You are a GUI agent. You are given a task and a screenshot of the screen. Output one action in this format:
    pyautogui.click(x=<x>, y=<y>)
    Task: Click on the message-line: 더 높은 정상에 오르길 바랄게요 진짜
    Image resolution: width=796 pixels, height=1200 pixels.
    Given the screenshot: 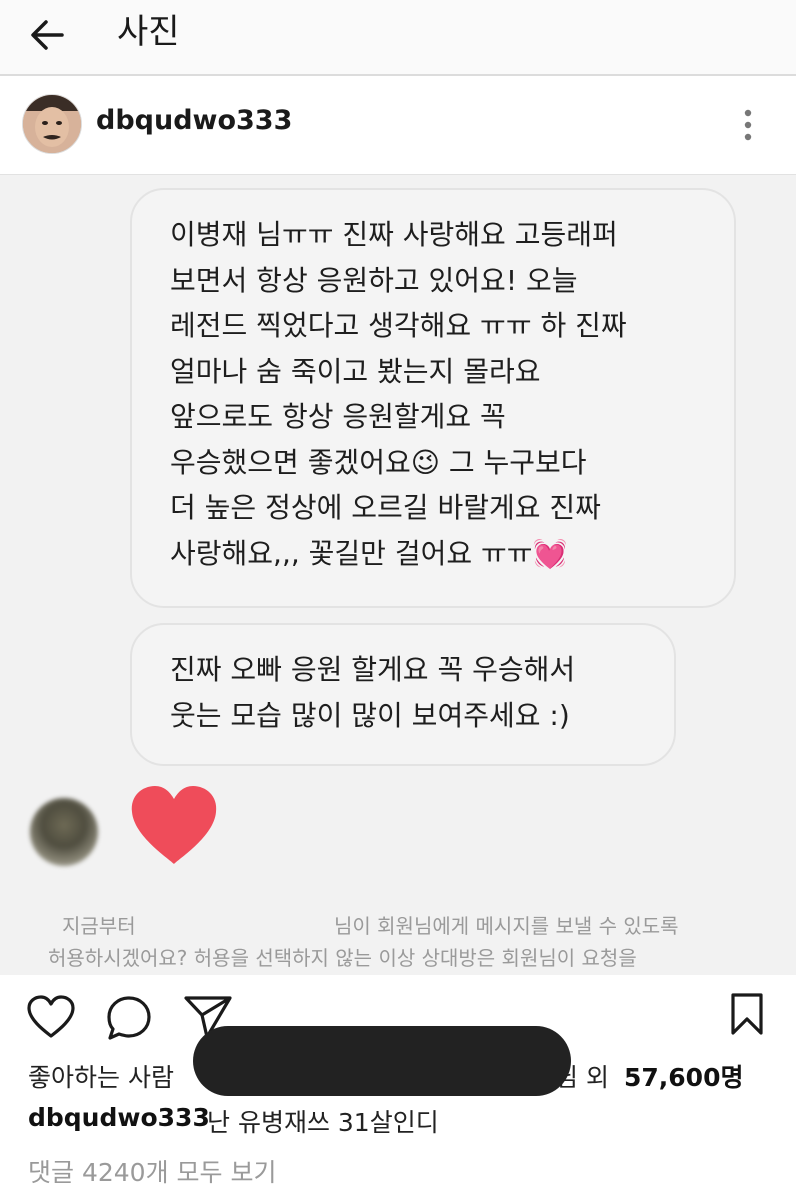 What is the action you would take?
    pyautogui.click(x=385, y=507)
    